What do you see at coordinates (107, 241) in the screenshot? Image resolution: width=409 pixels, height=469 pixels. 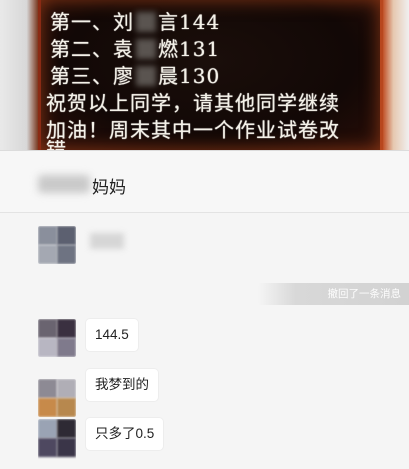 I see `redacted-message-blur` at bounding box center [107, 241].